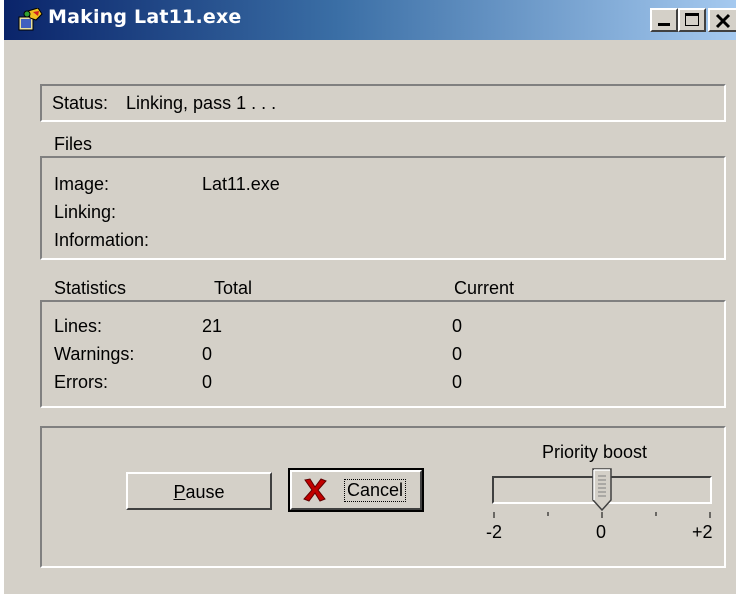 This screenshot has width=736, height=594. What do you see at coordinates (370, 20) in the screenshot?
I see `title-bar: Making Lat11.exe` at bounding box center [370, 20].